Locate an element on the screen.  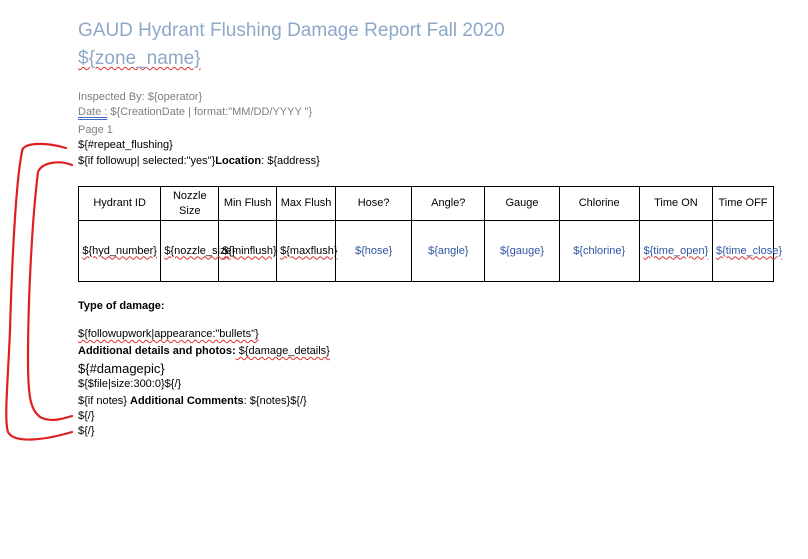
red-annotation-brackets is located at coordinates (39, 291).